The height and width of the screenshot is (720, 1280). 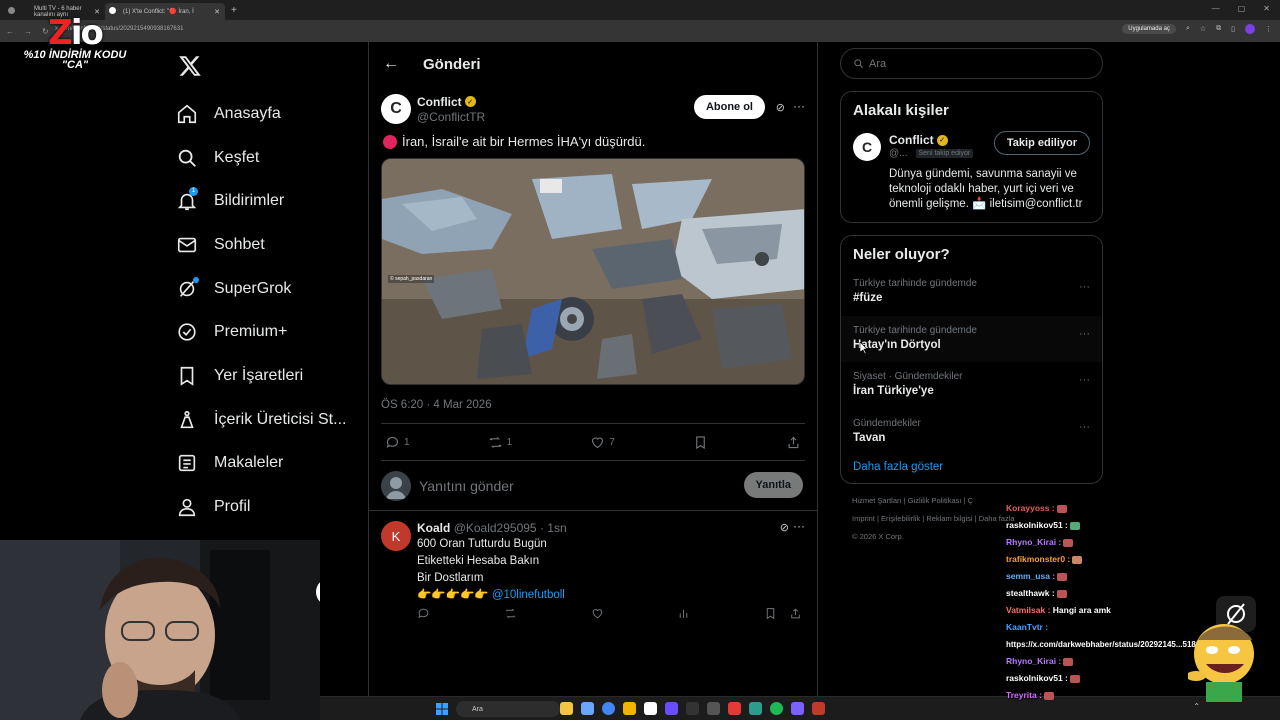 What do you see at coordinates (190, 66) in the screenshot?
I see `x-logo-icon` at bounding box center [190, 66].